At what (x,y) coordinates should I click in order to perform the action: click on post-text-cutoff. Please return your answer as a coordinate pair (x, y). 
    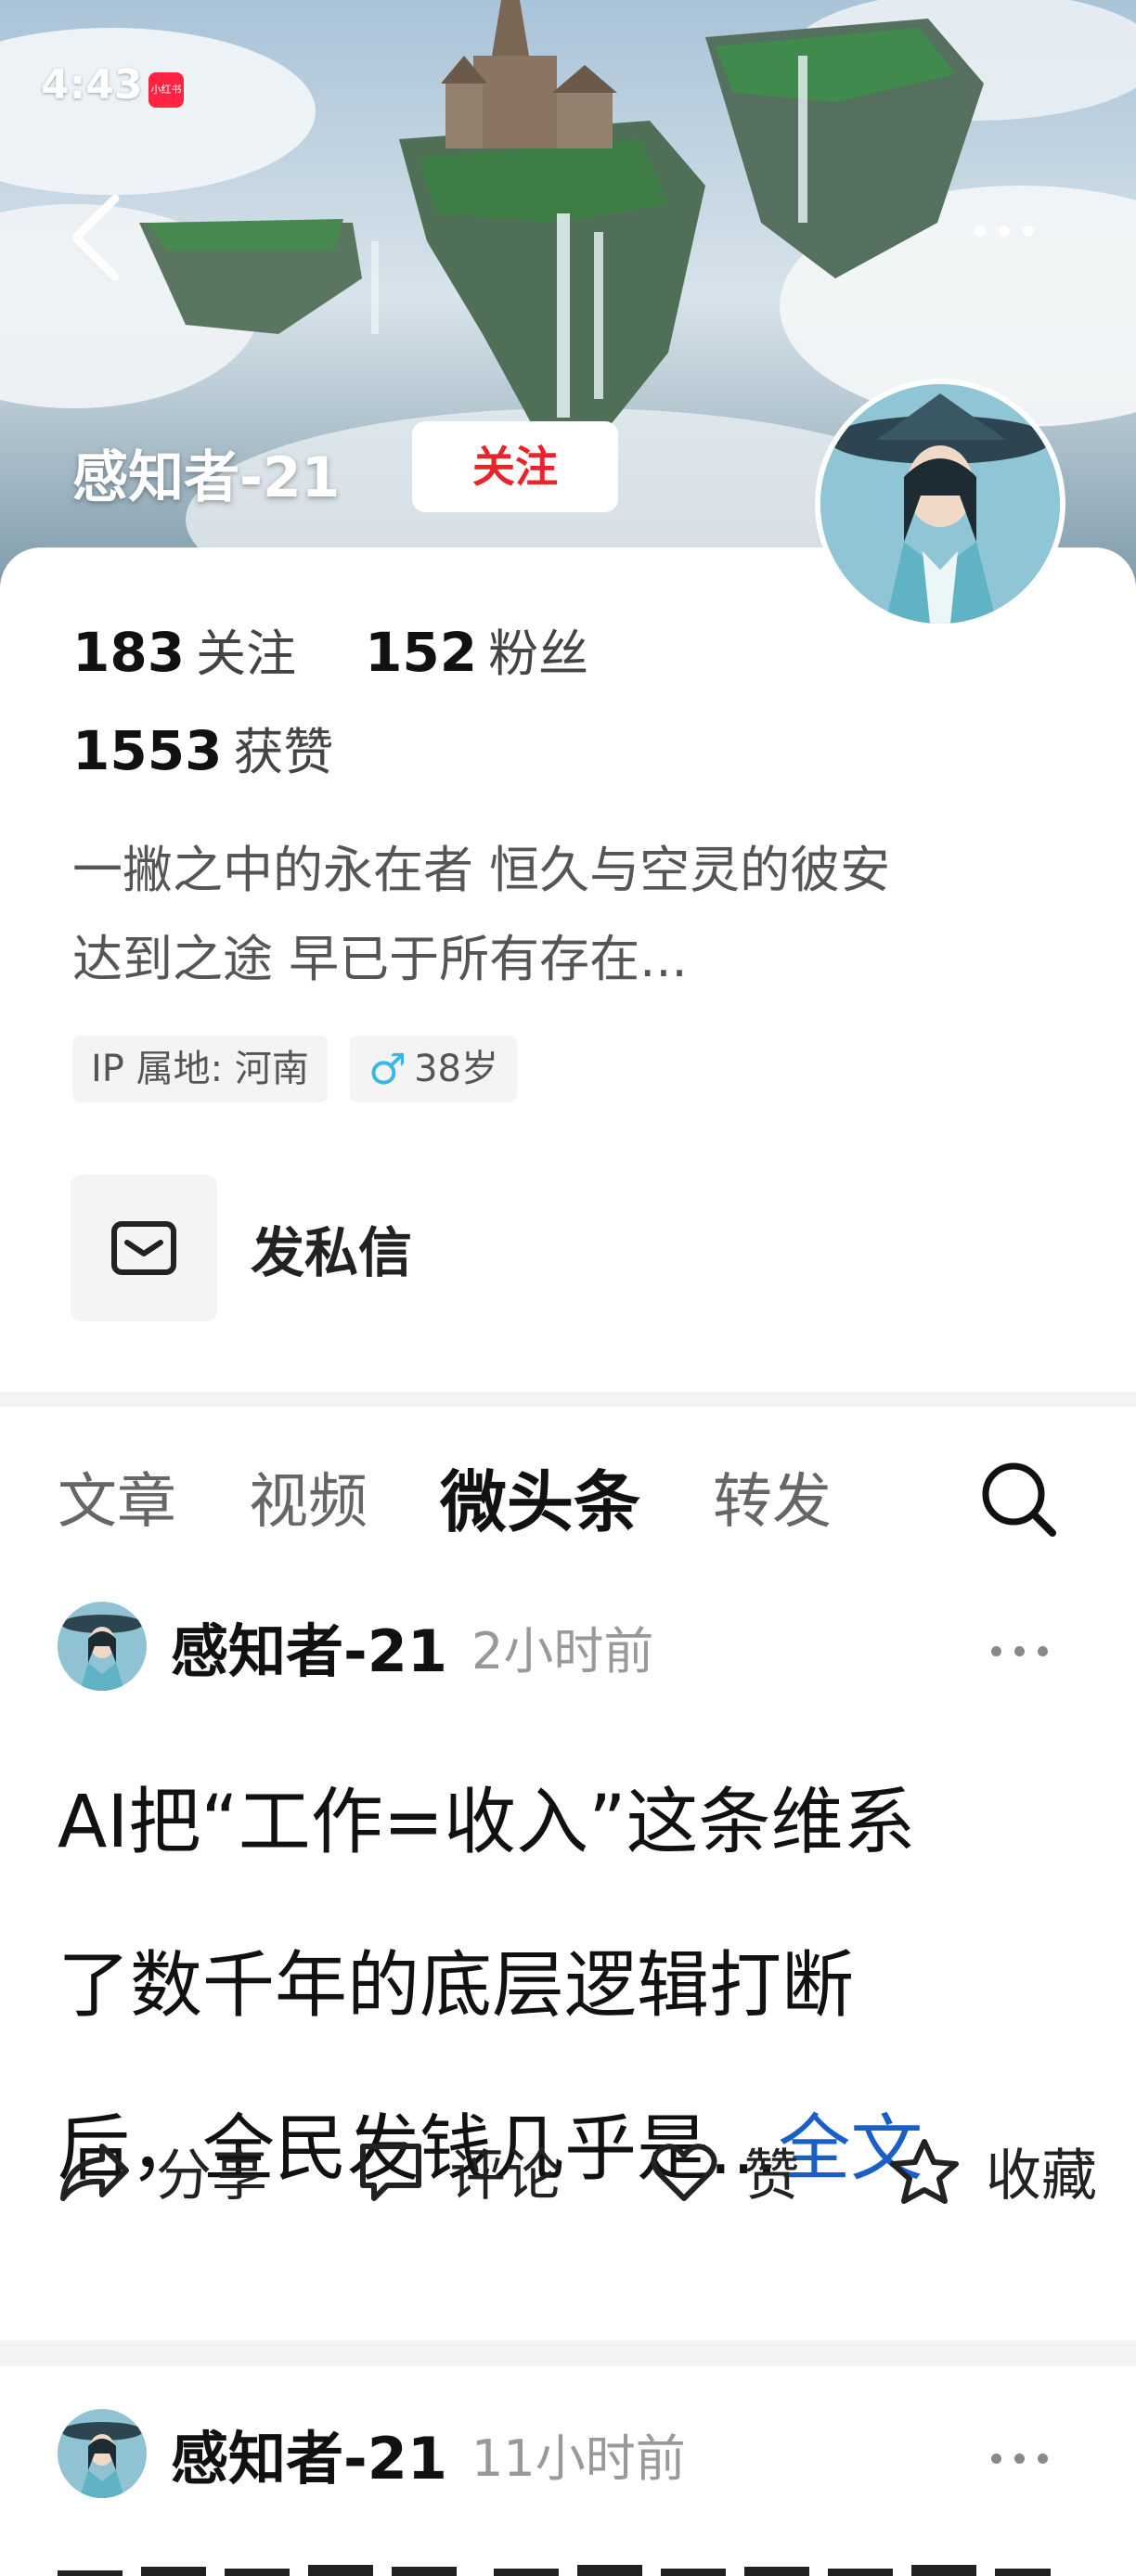
    Looking at the image, I should click on (559, 2561).